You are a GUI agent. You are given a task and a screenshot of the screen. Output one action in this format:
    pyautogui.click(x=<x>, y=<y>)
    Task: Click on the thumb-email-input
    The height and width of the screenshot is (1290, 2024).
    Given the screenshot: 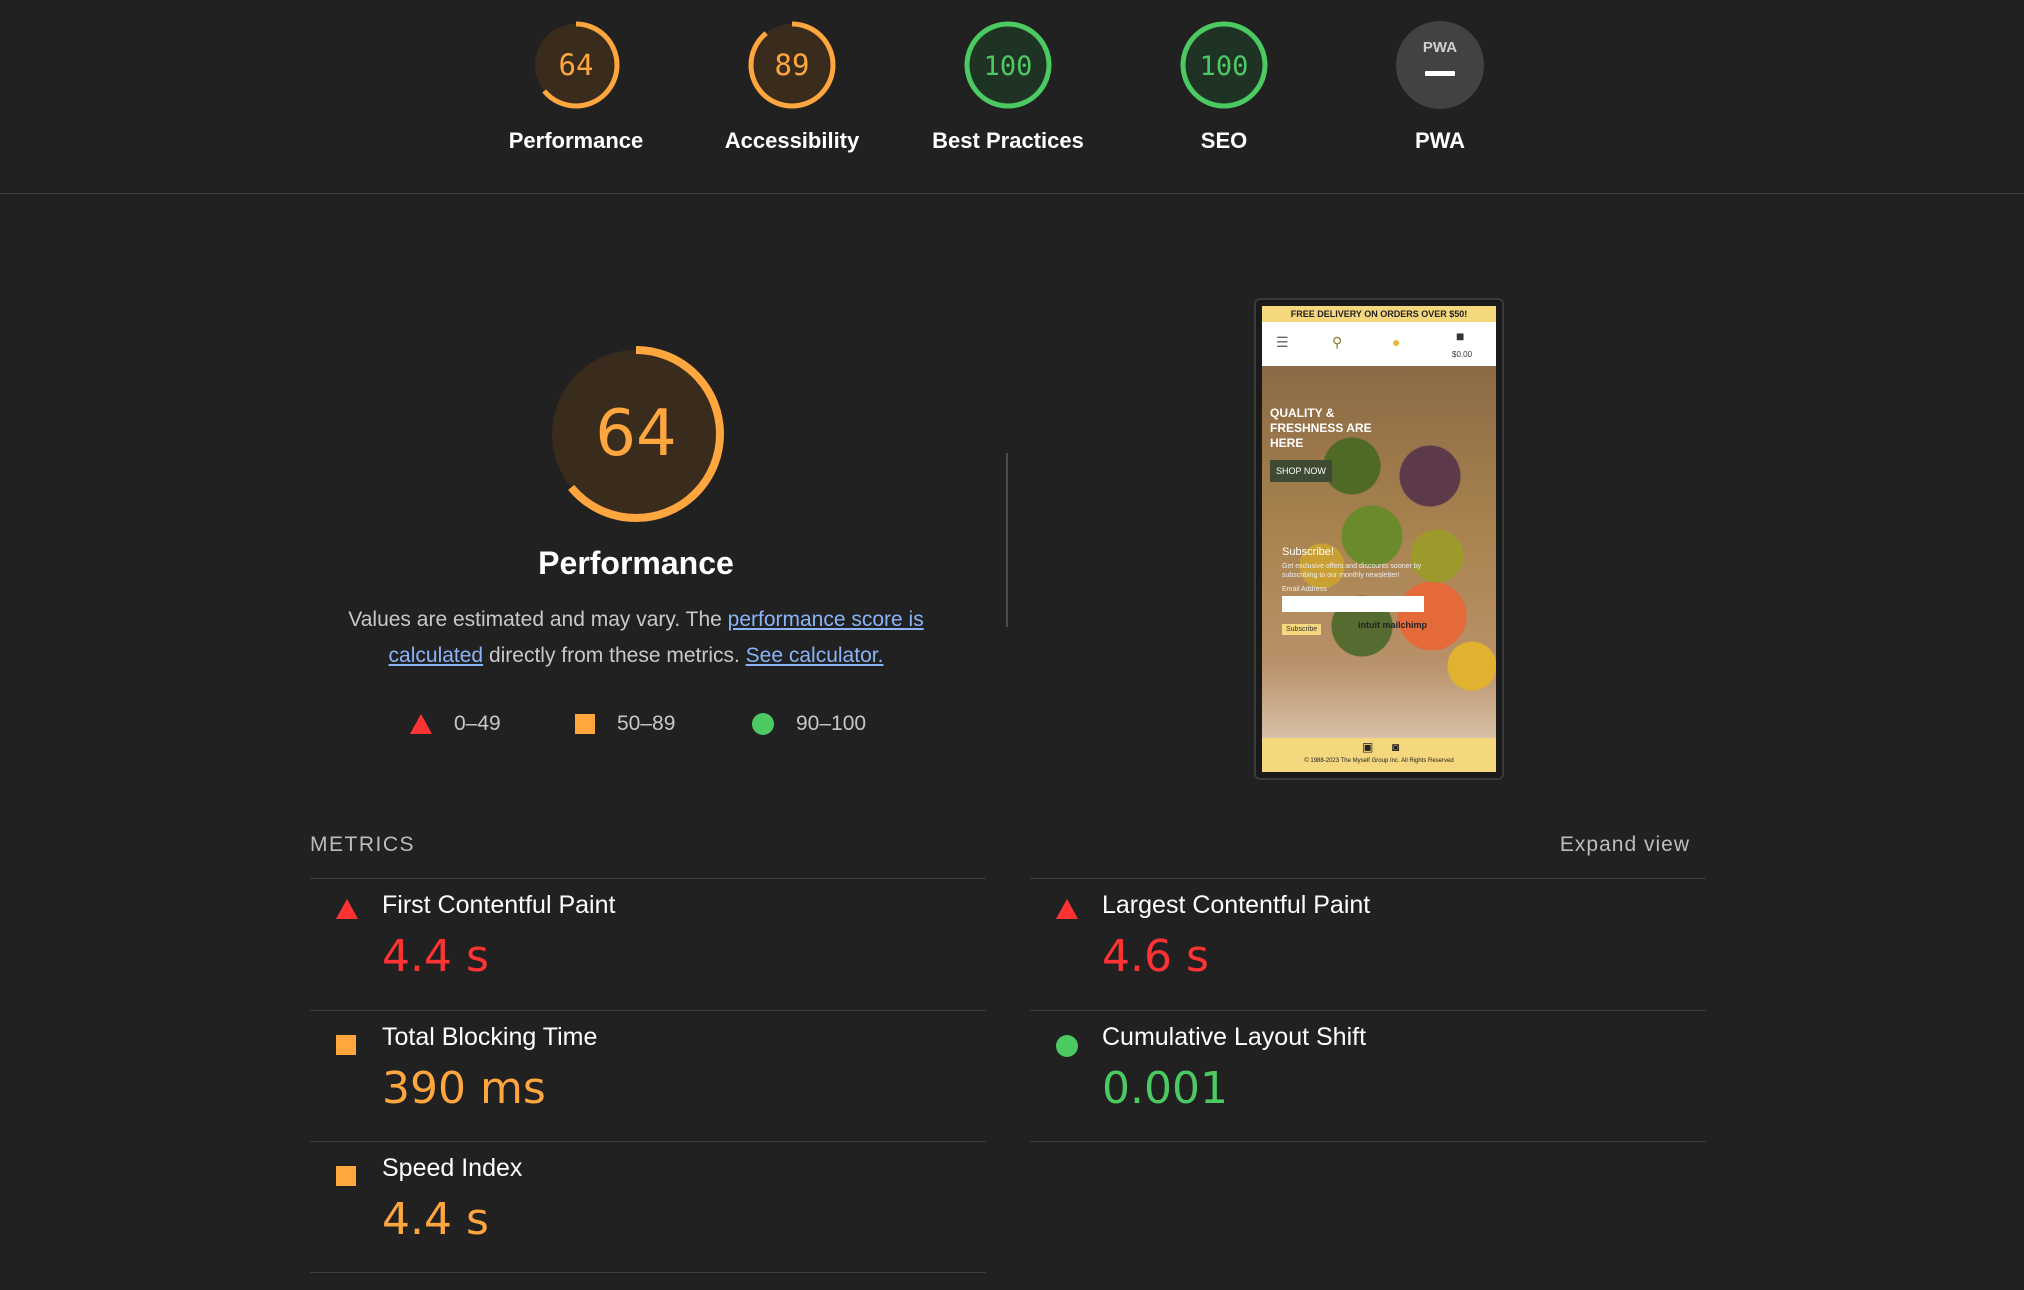 What is the action you would take?
    pyautogui.click(x=1353, y=604)
    